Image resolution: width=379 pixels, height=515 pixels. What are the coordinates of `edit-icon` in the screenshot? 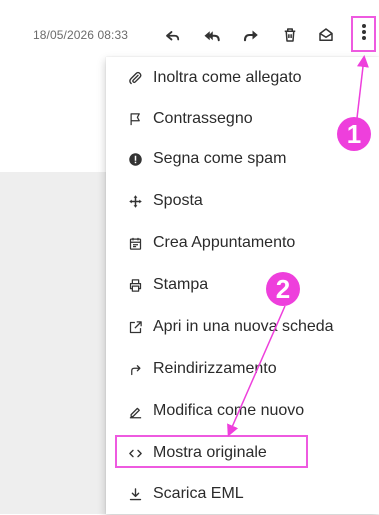 It's located at (135, 411).